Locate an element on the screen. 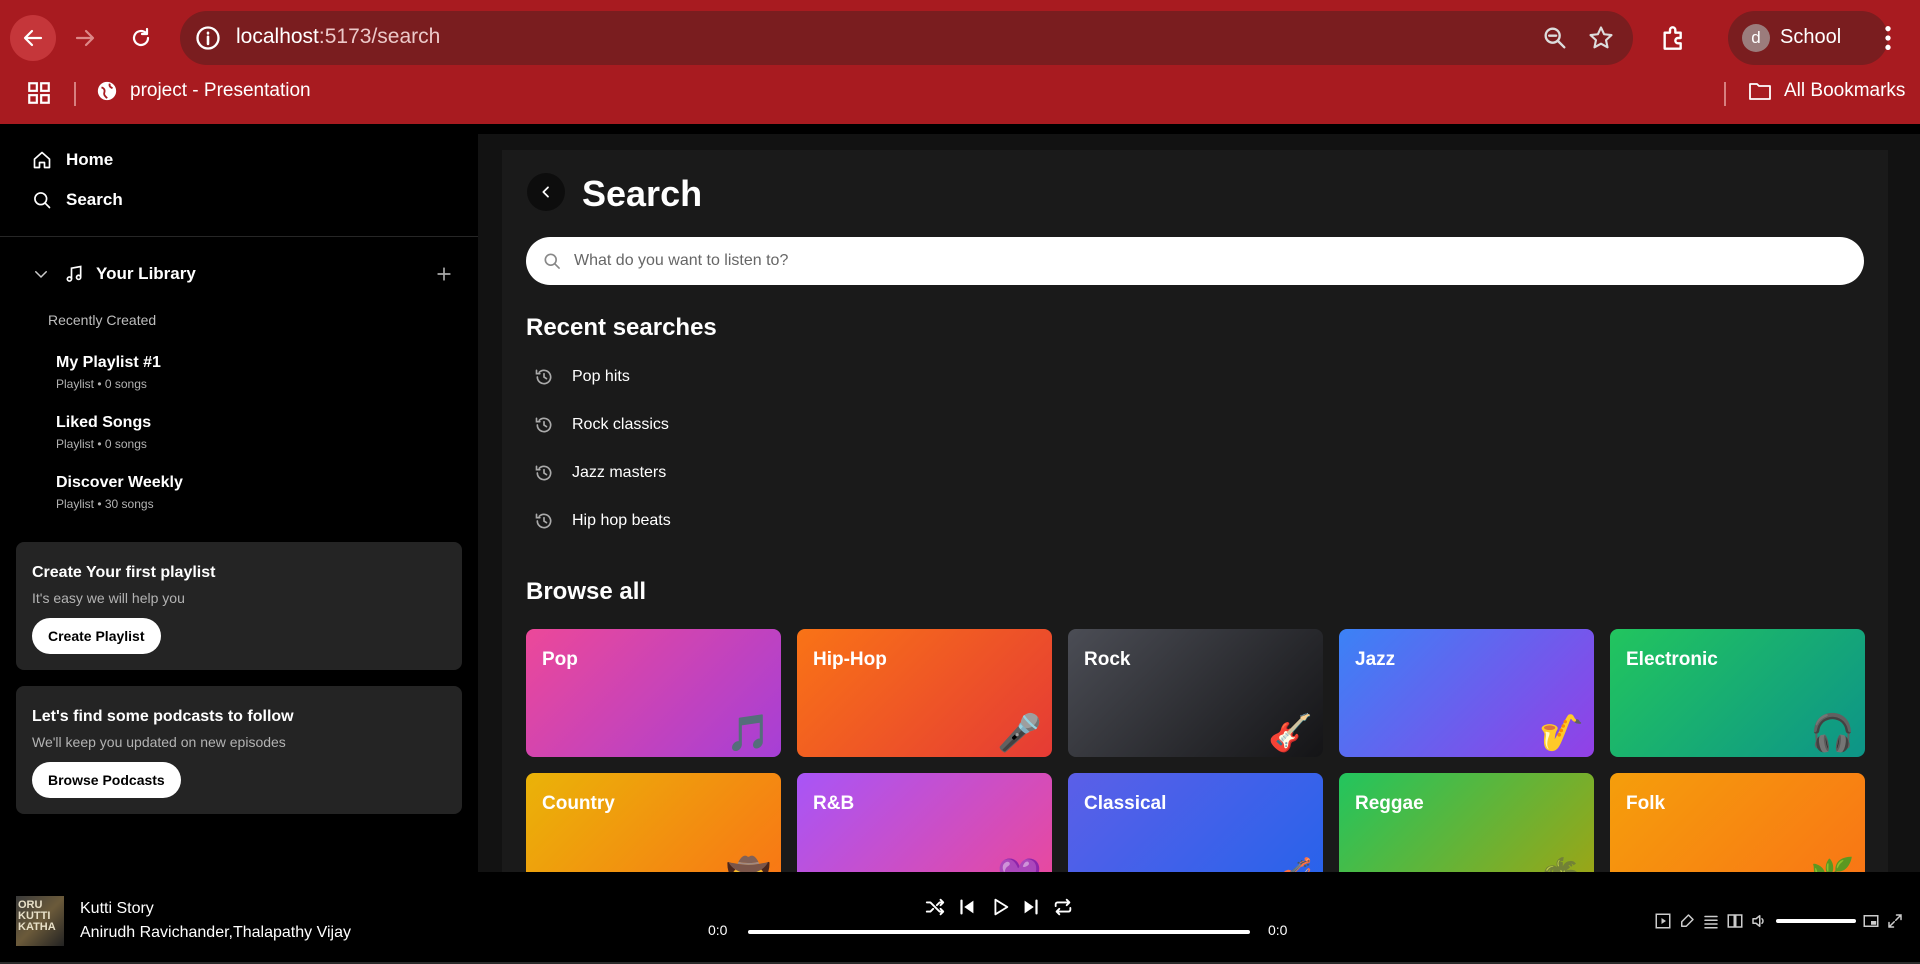 This screenshot has width=1920, height=964. divider is located at coordinates (239, 236).